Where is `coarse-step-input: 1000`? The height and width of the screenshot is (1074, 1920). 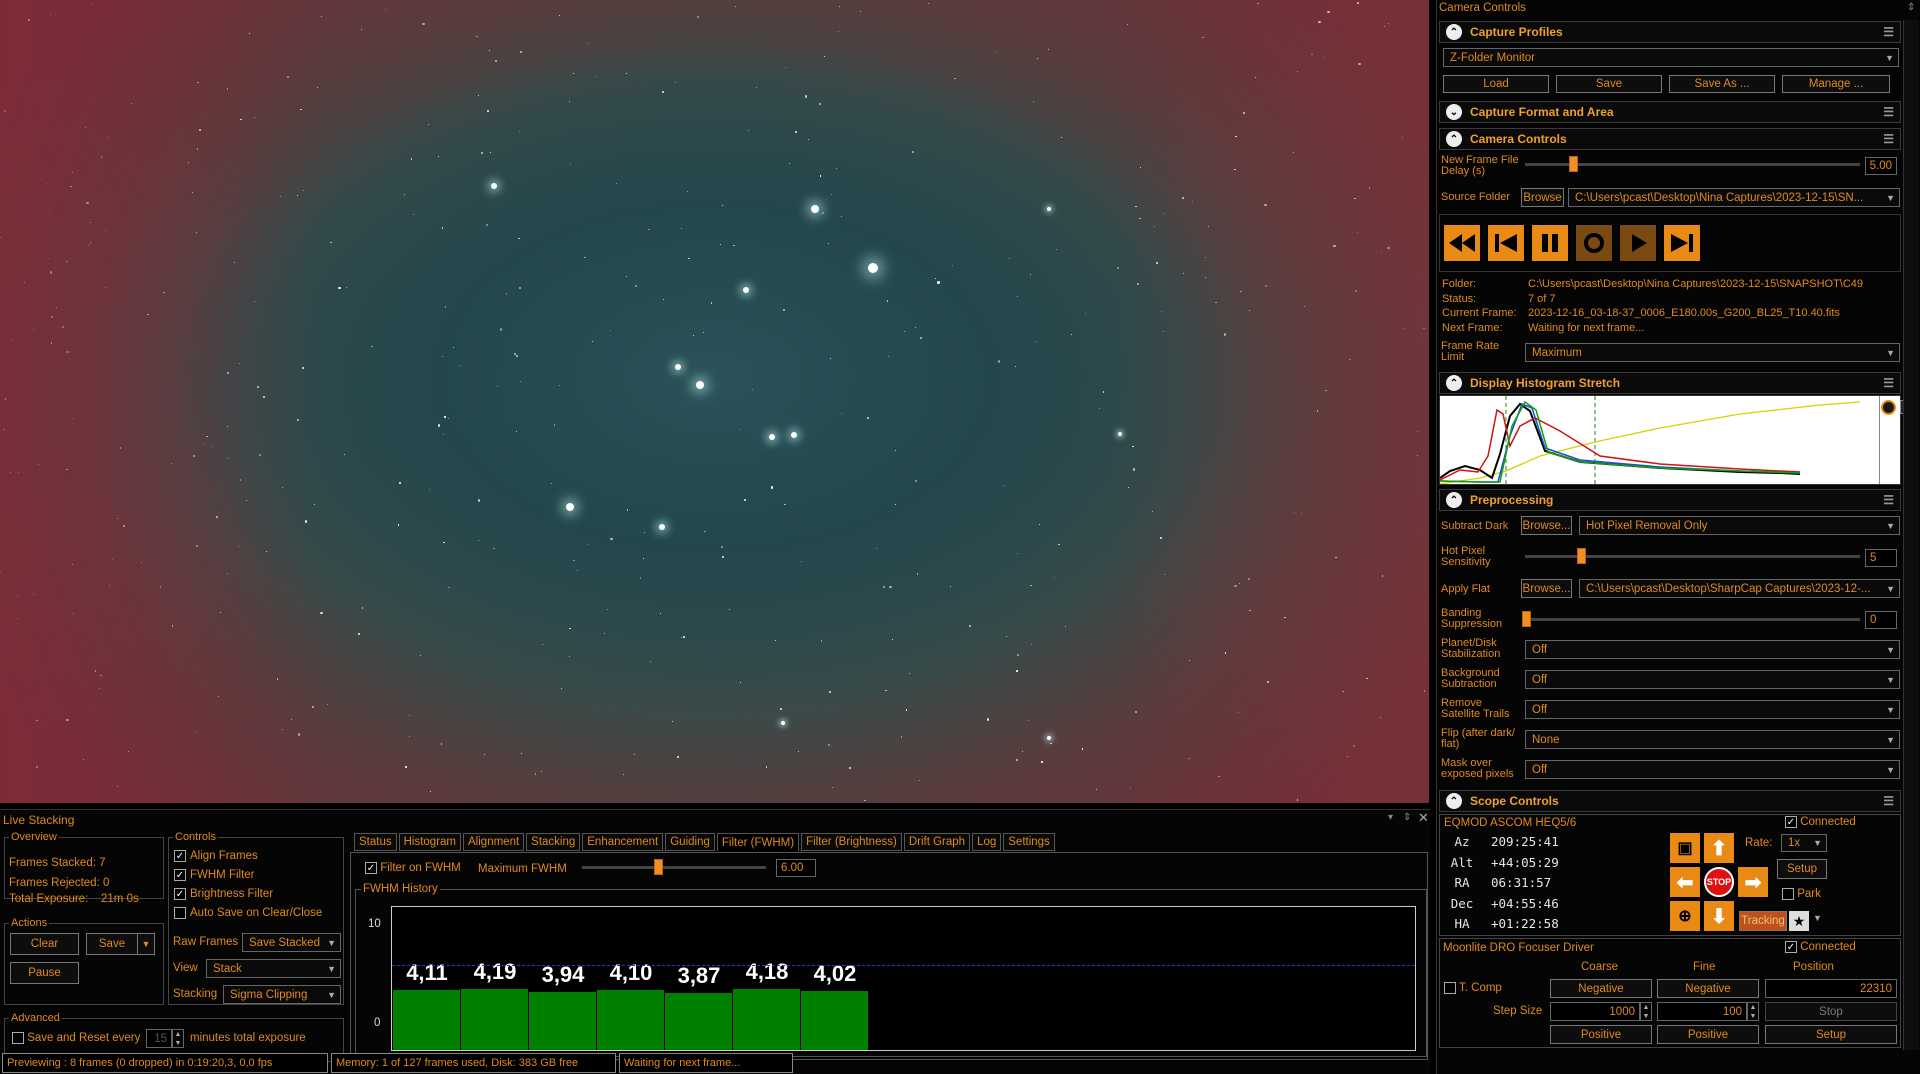
coarse-step-input: 1000 is located at coordinates (1595, 1011).